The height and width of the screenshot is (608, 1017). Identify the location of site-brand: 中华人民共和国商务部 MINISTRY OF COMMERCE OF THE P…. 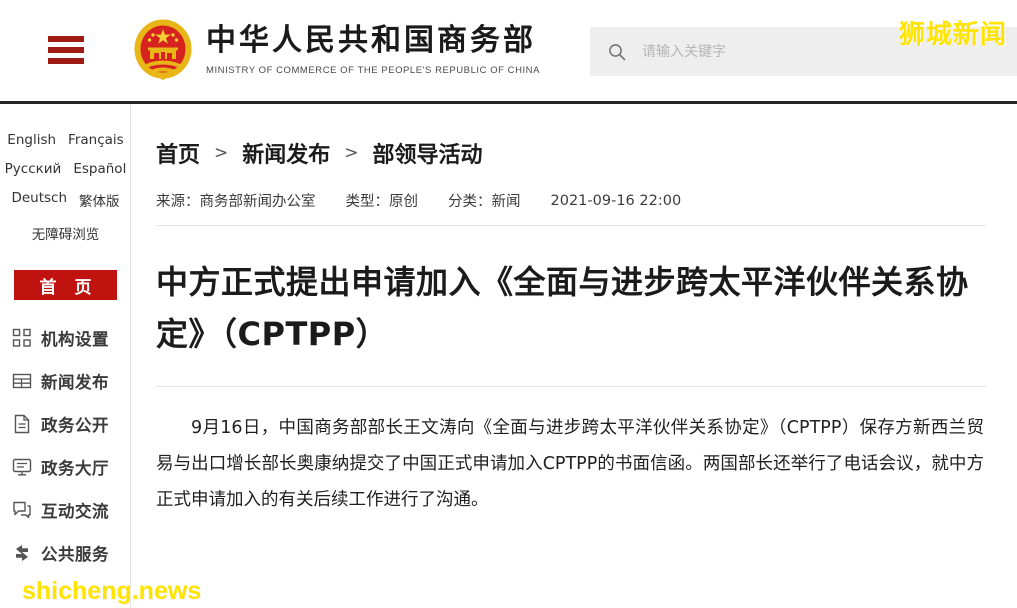
(373, 49).